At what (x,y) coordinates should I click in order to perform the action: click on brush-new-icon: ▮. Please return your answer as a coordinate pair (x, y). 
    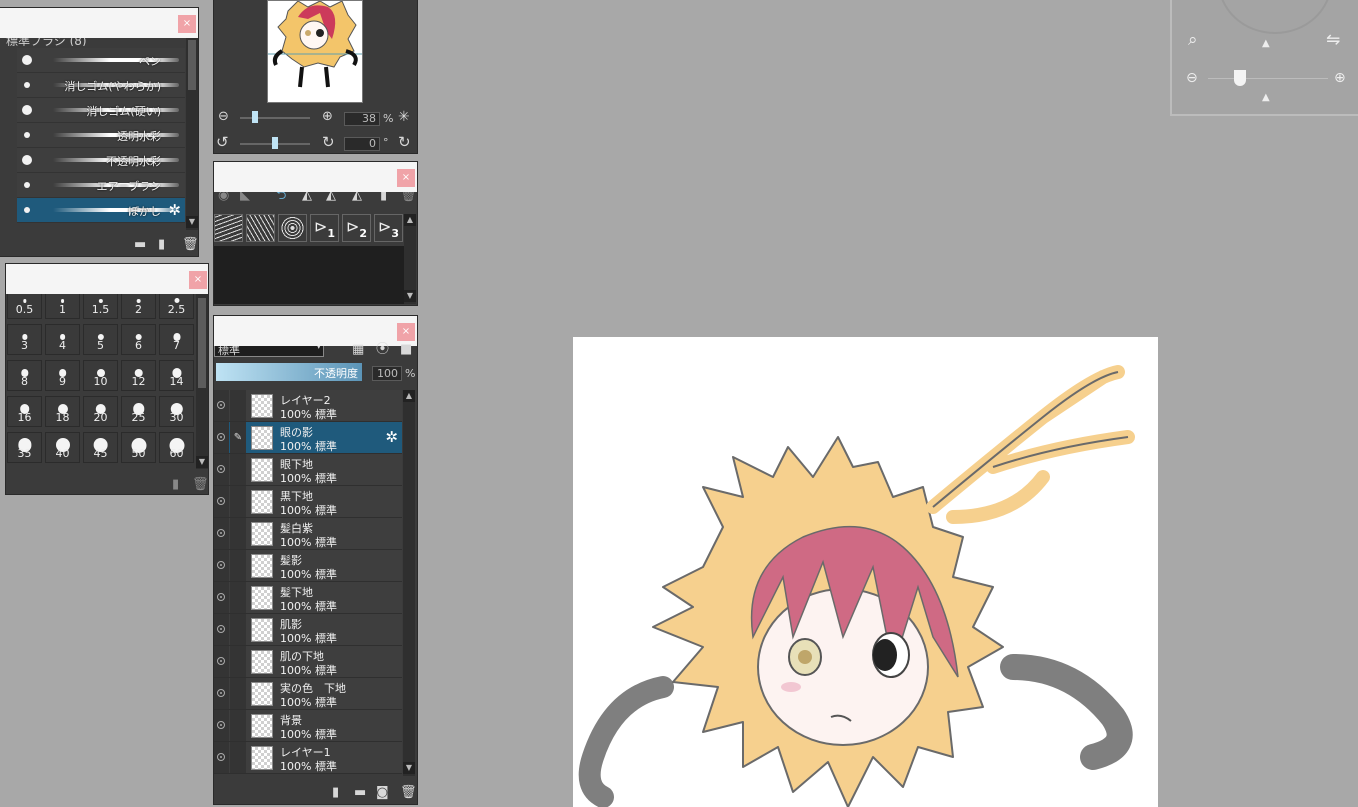
    Looking at the image, I should click on (161, 245).